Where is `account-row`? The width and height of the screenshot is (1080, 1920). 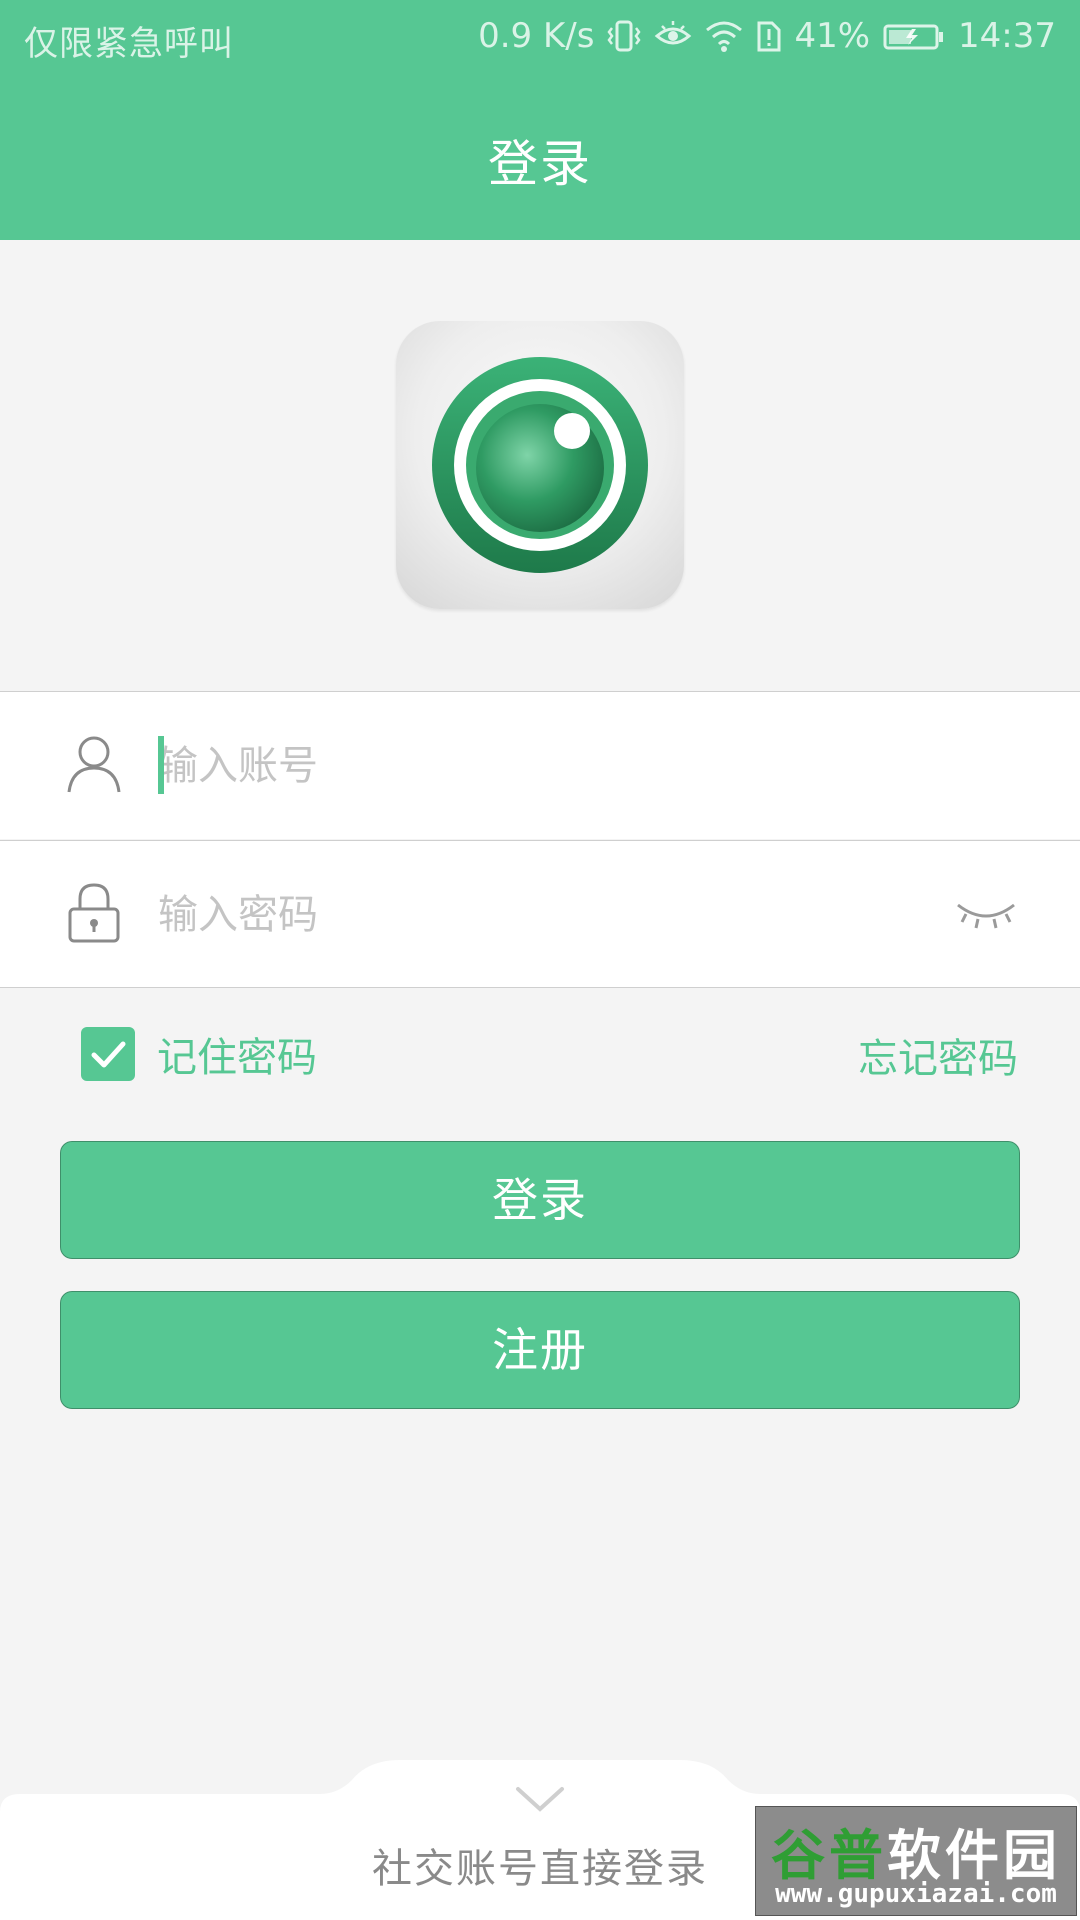
account-row is located at coordinates (540, 765).